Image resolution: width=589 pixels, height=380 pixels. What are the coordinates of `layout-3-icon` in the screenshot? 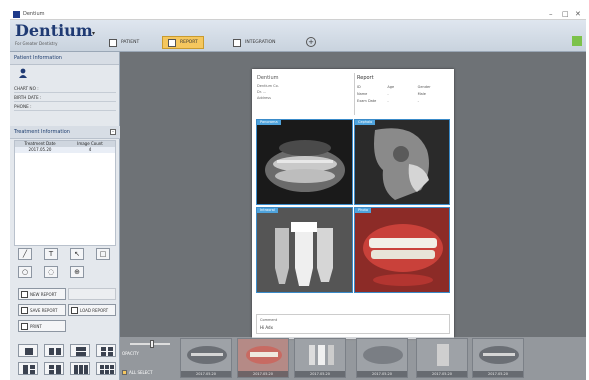 It's located at (28, 368).